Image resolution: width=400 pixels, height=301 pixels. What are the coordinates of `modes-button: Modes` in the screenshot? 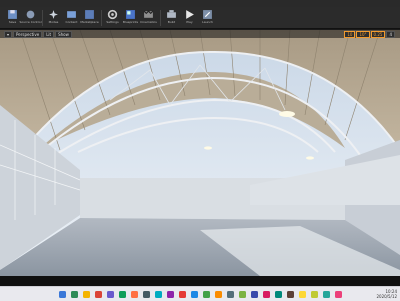 It's located at (53, 17).